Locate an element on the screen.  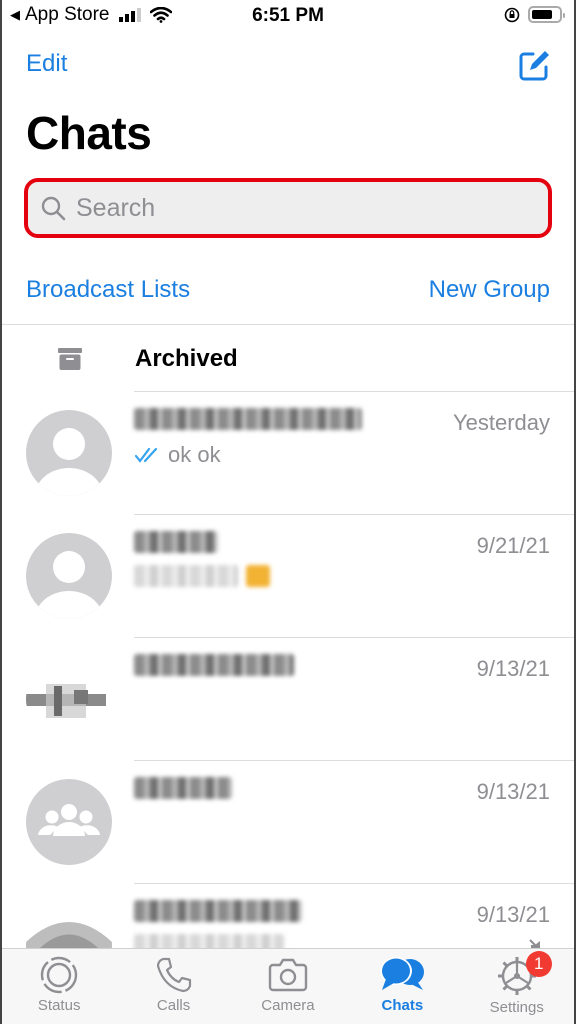
search-bar is located at coordinates (288, 208).